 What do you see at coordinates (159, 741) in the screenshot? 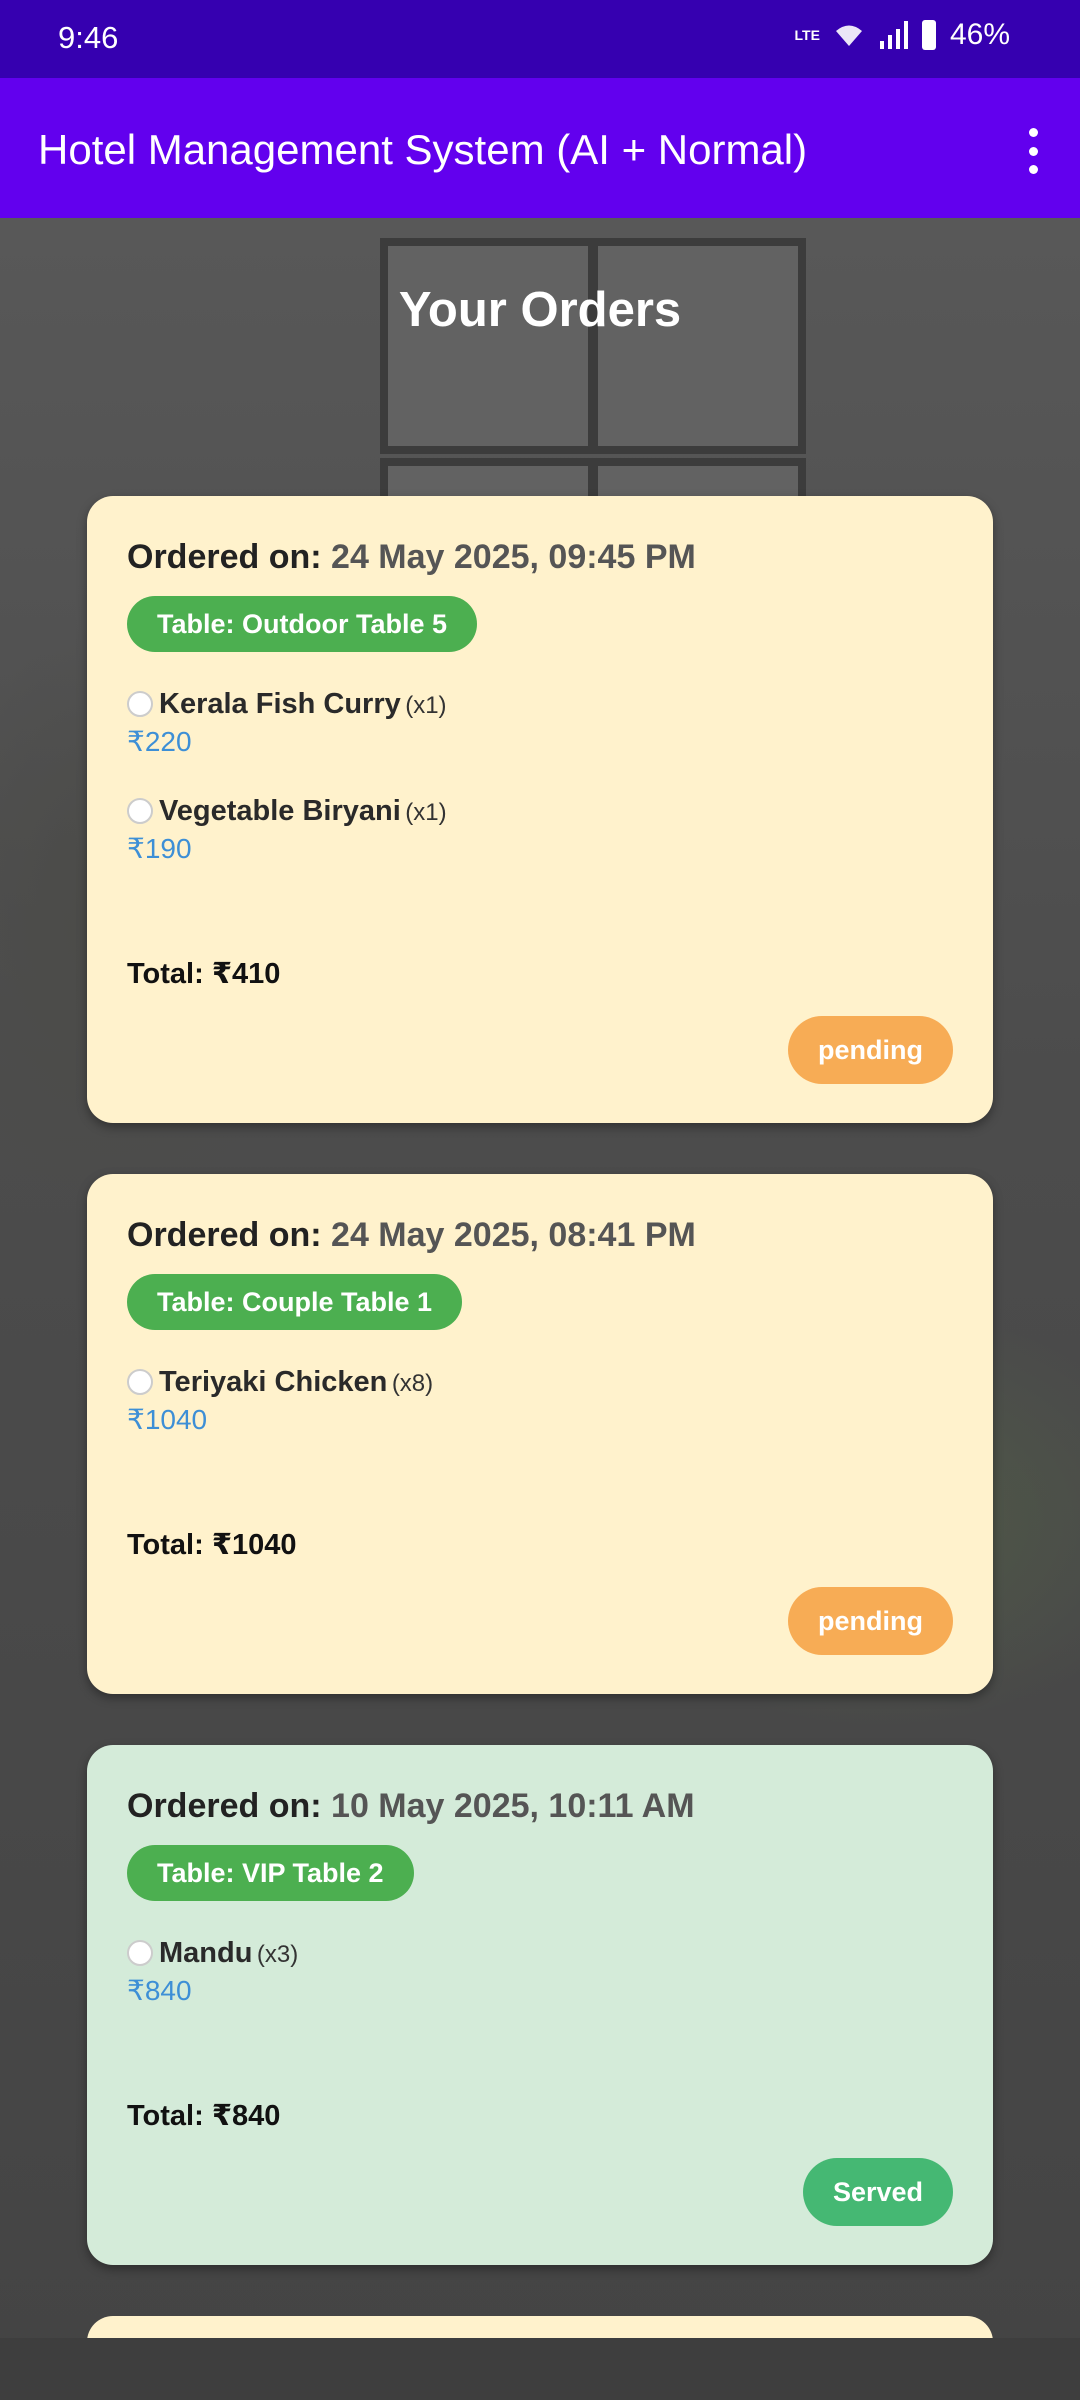
I see `item-price: ₹220` at bounding box center [159, 741].